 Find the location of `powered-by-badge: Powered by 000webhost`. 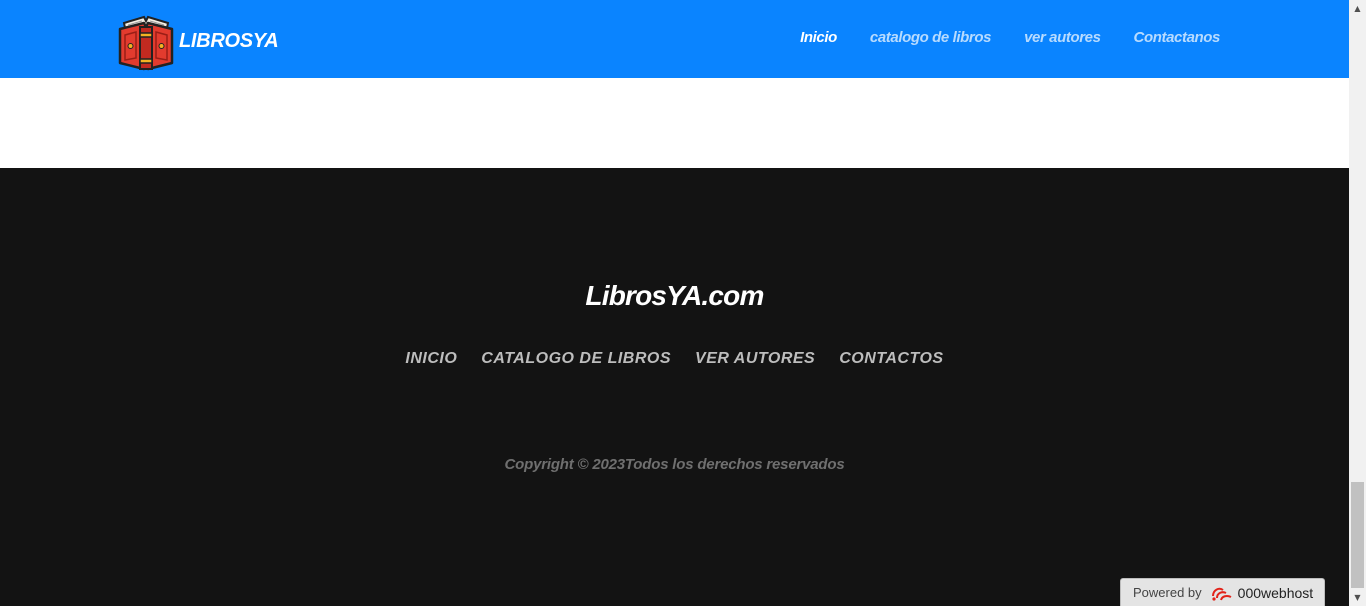

powered-by-badge: Powered by 000webhost is located at coordinates (1222, 592).